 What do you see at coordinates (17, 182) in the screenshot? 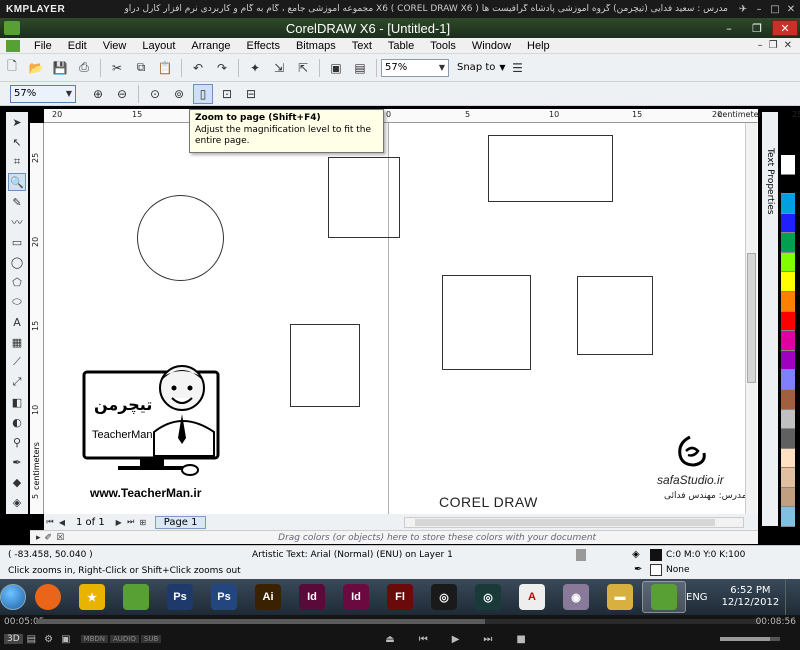
I see `zoom-tool-icon: 🔍` at bounding box center [17, 182].